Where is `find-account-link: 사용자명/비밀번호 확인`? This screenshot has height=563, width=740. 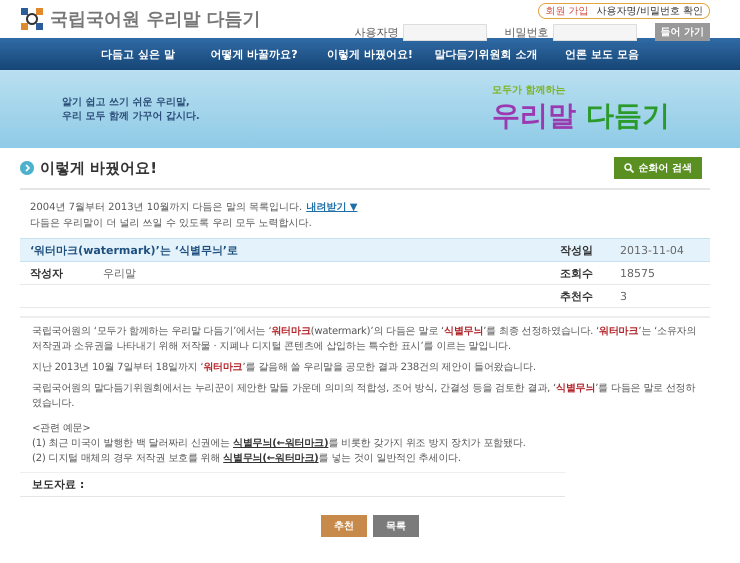
find-account-link: 사용자명/비밀번호 확인 is located at coordinates (649, 11).